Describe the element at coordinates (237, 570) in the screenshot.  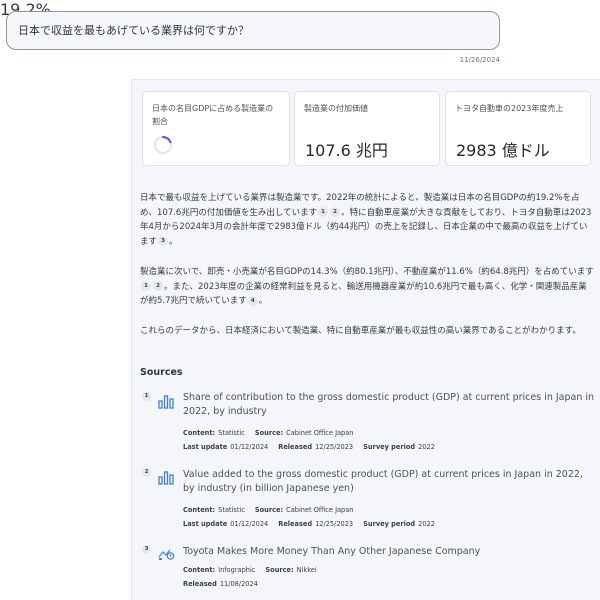
I see `meta-content-value: Infographic` at that location.